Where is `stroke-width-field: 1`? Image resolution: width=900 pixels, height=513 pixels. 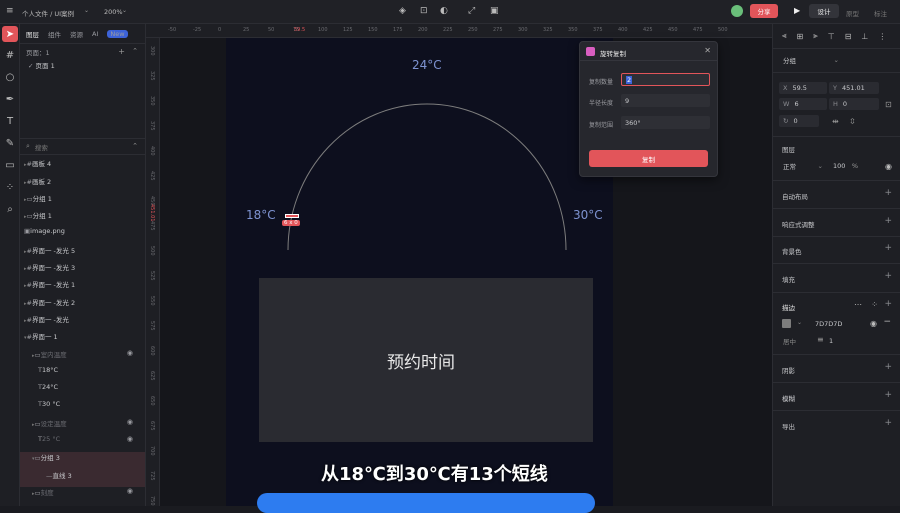 stroke-width-field: 1 is located at coordinates (845, 341).